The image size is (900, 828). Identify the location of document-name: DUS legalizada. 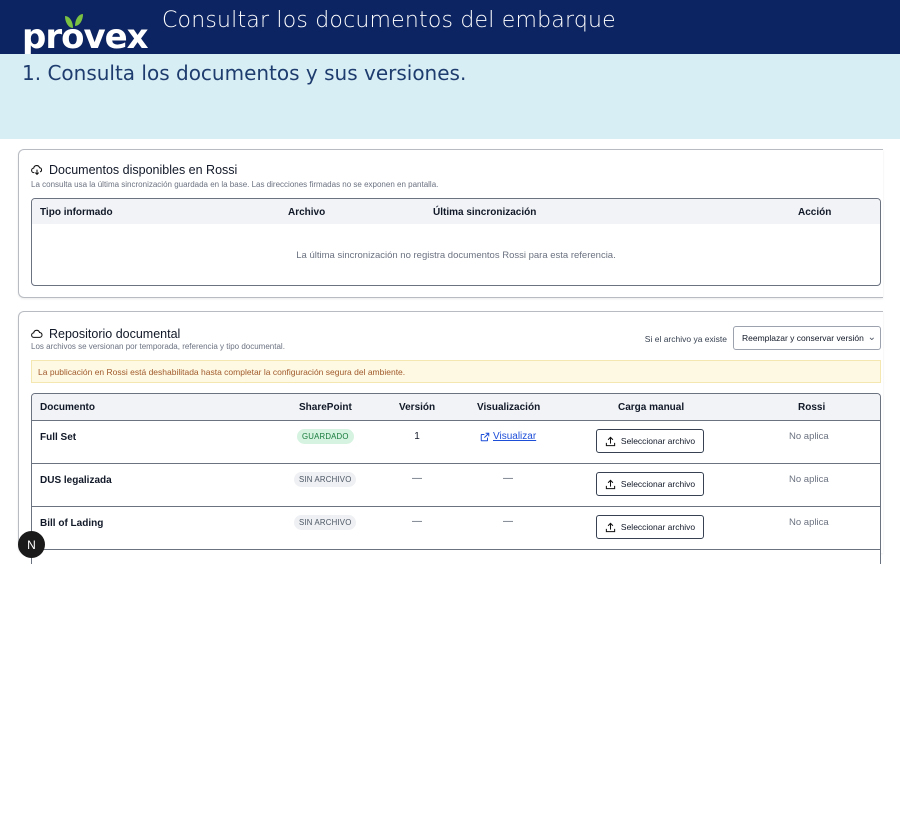
(76, 480).